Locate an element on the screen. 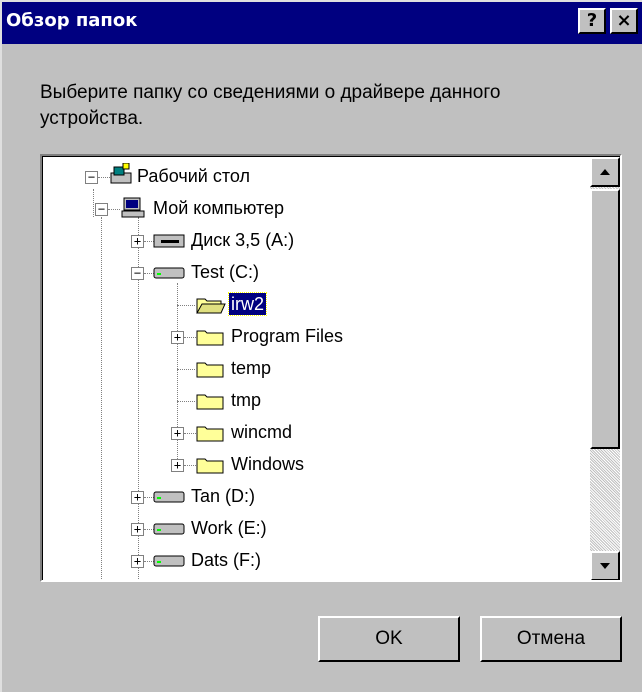 The image size is (642, 692). scroll-down-button is located at coordinates (605, 565).